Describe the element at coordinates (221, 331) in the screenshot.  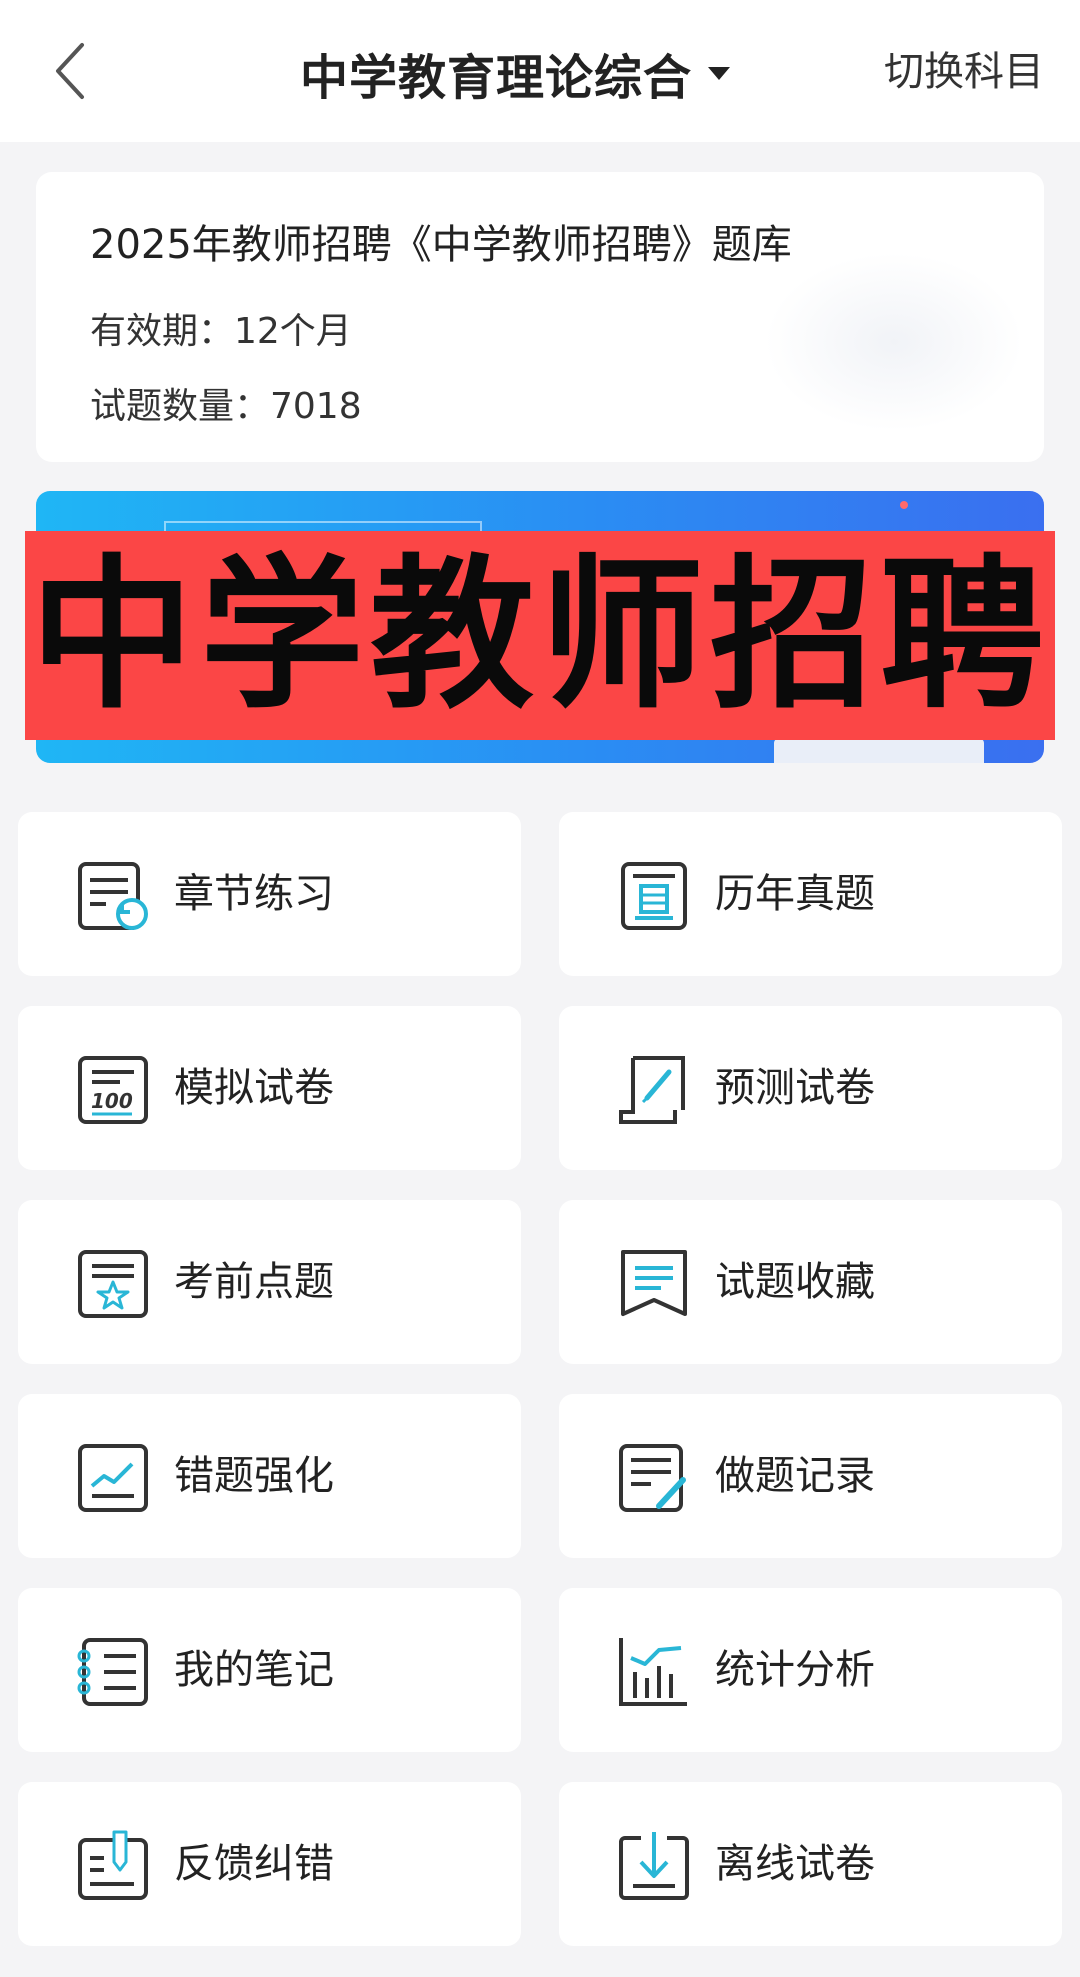
I see `validity-text: 有效期：12个月` at that location.